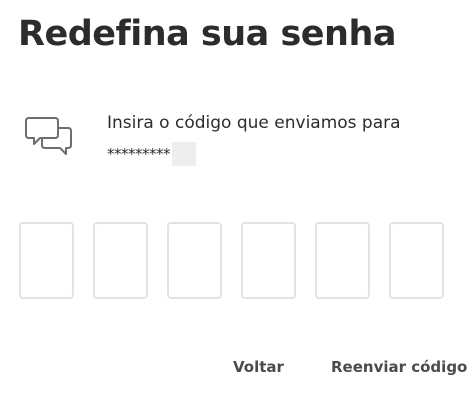 The height and width of the screenshot is (401, 476). I want to click on page-title: Redefina sua senha, so click(207, 34).